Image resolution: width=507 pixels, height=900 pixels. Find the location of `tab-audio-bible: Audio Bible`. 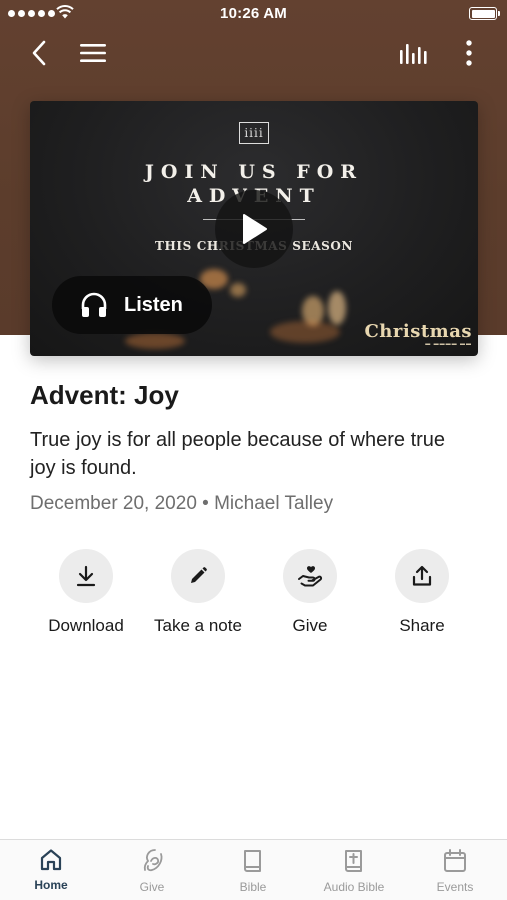

tab-audio-bible: Audio Bible is located at coordinates (354, 871).